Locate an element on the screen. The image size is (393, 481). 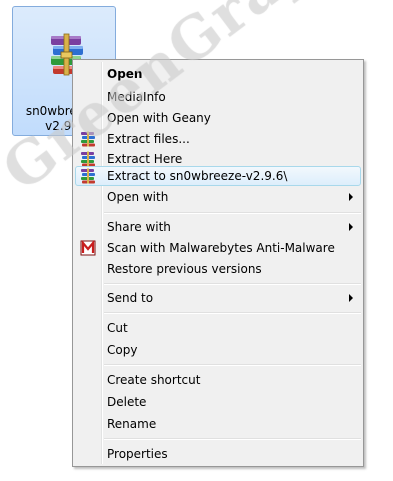
menu-item-delete: Delete is located at coordinates (218, 402).